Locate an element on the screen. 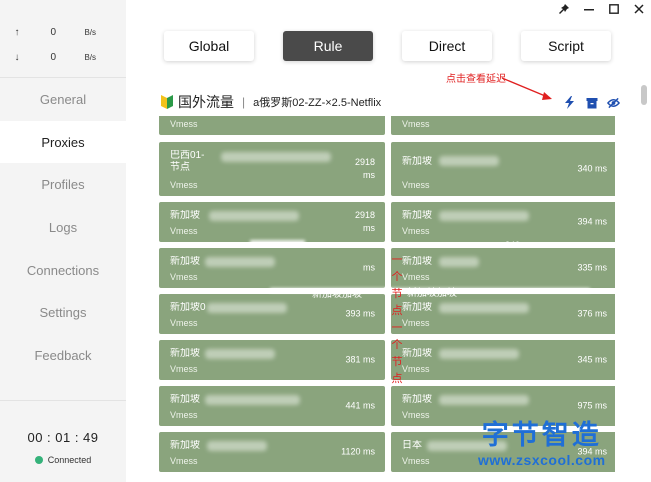  window-controls is located at coordinates (601, 9).